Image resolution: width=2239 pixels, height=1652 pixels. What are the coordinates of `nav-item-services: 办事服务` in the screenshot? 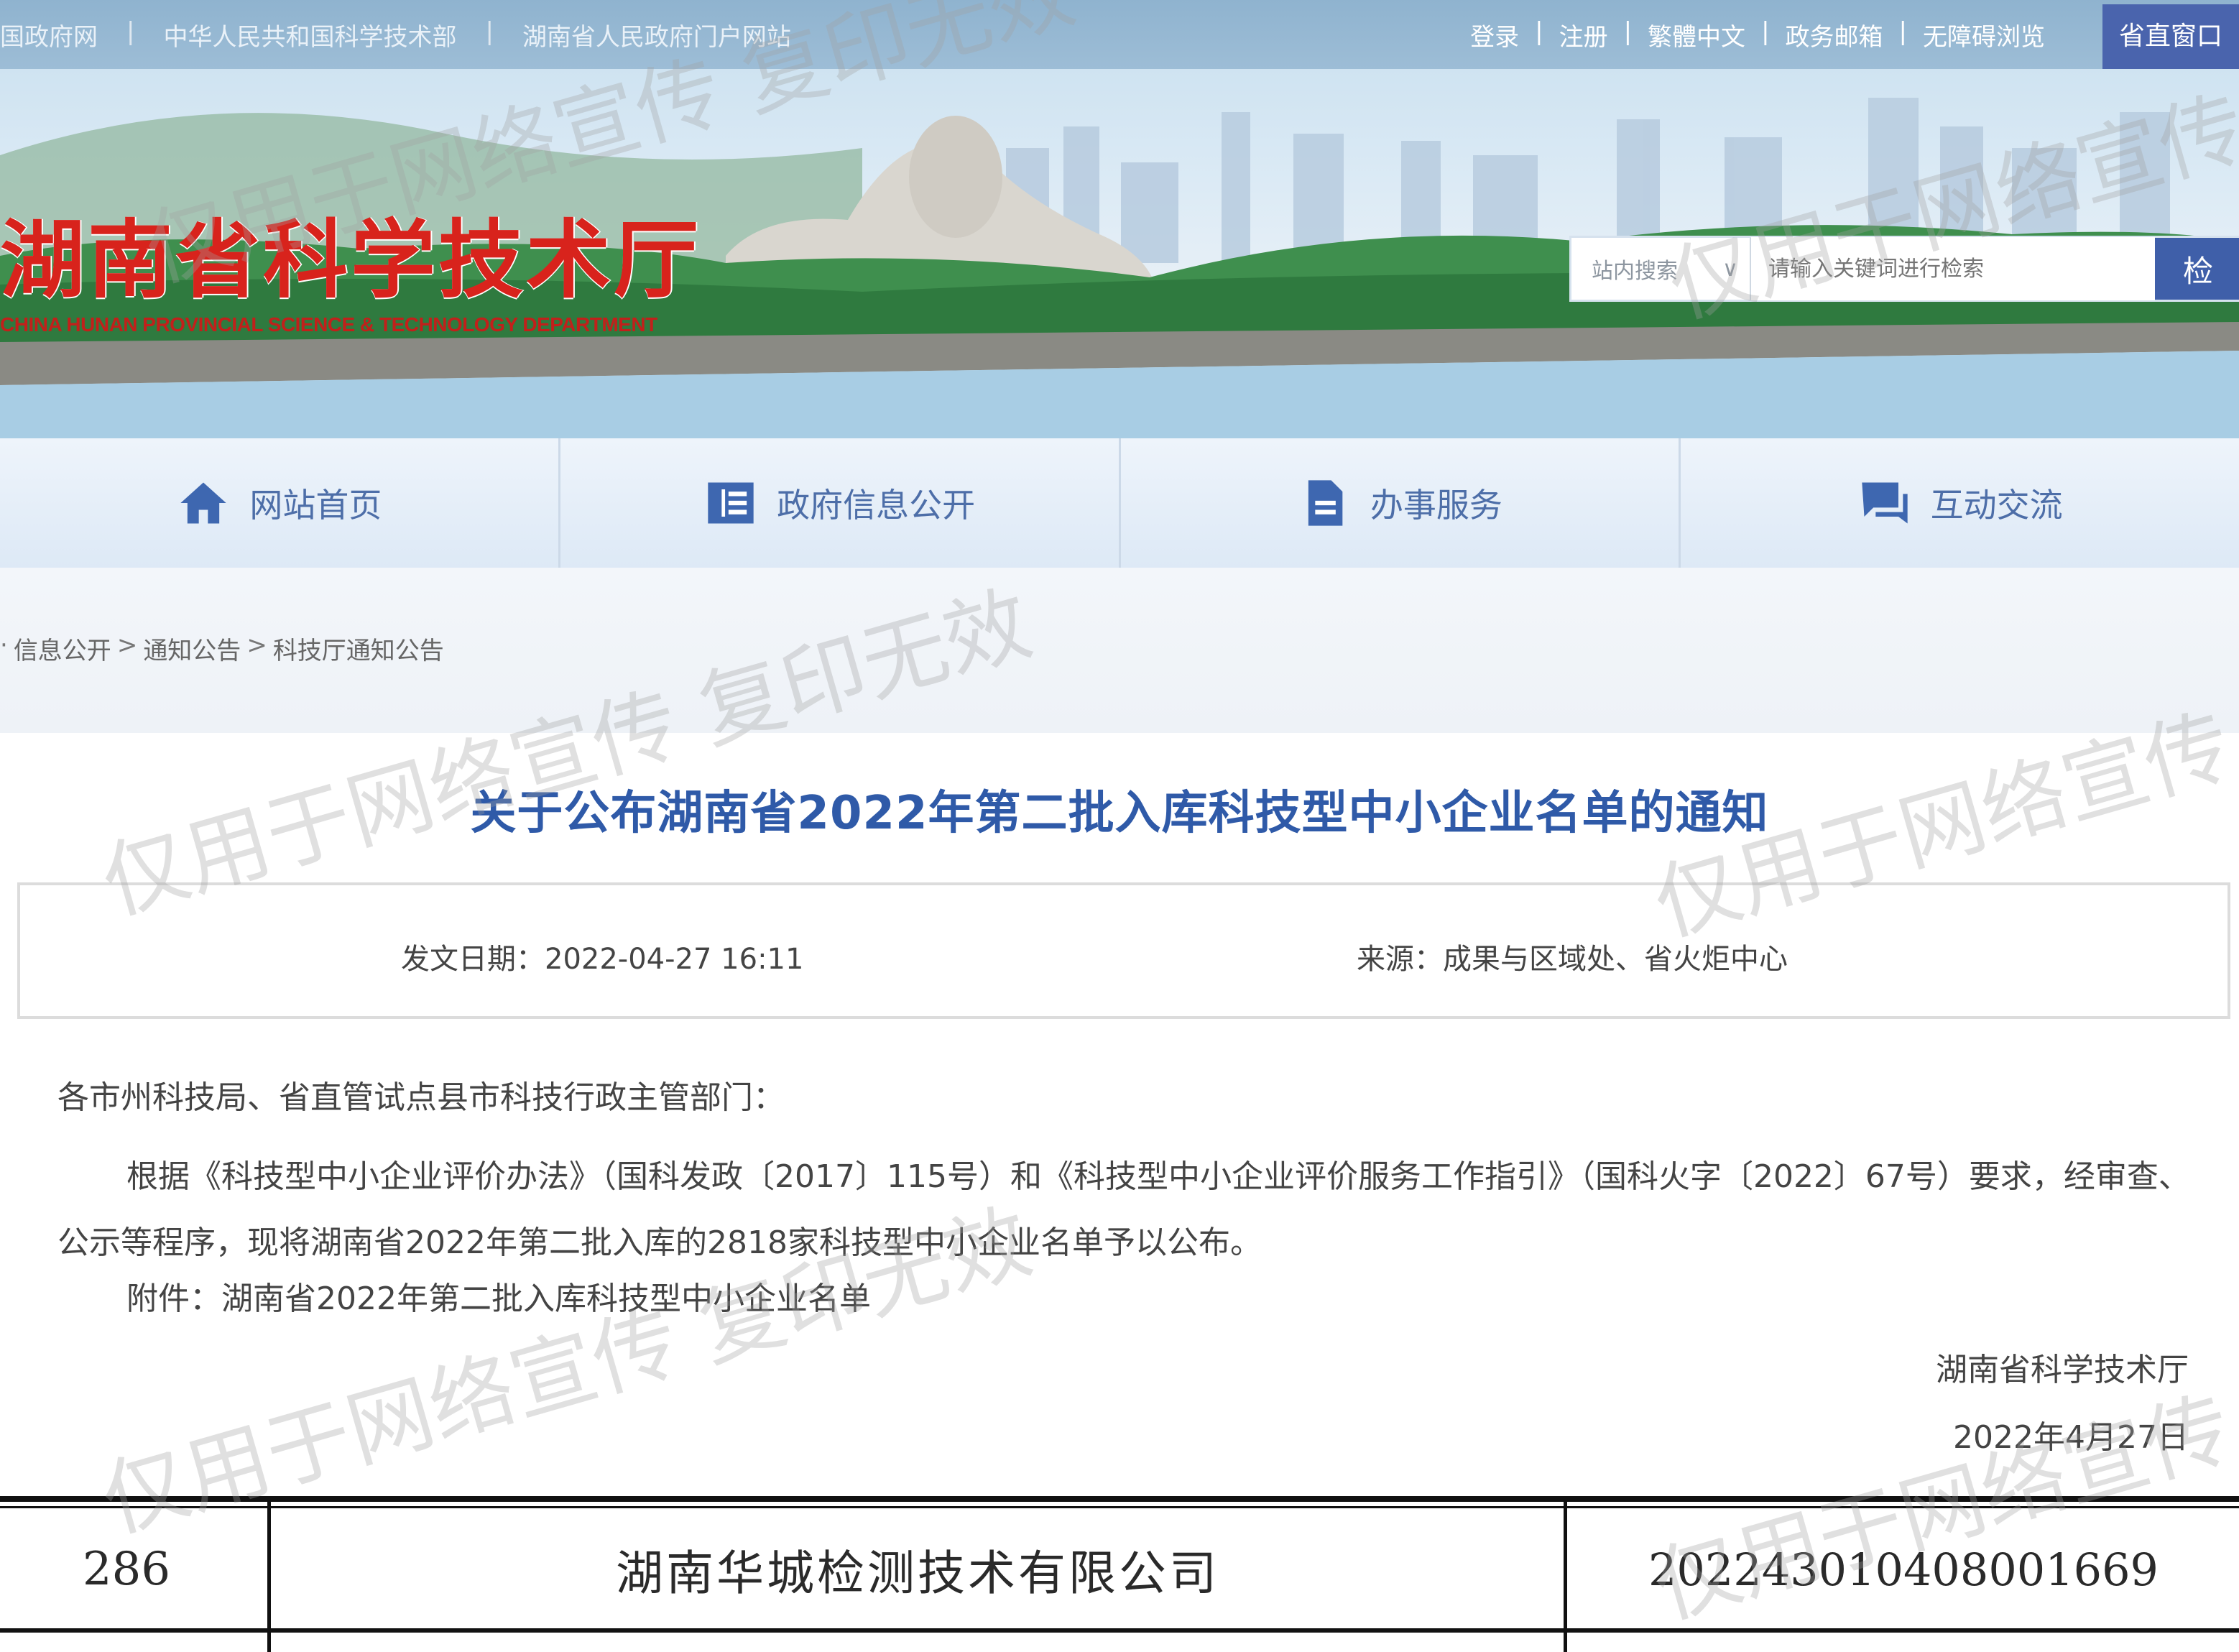 It's located at (1401, 503).